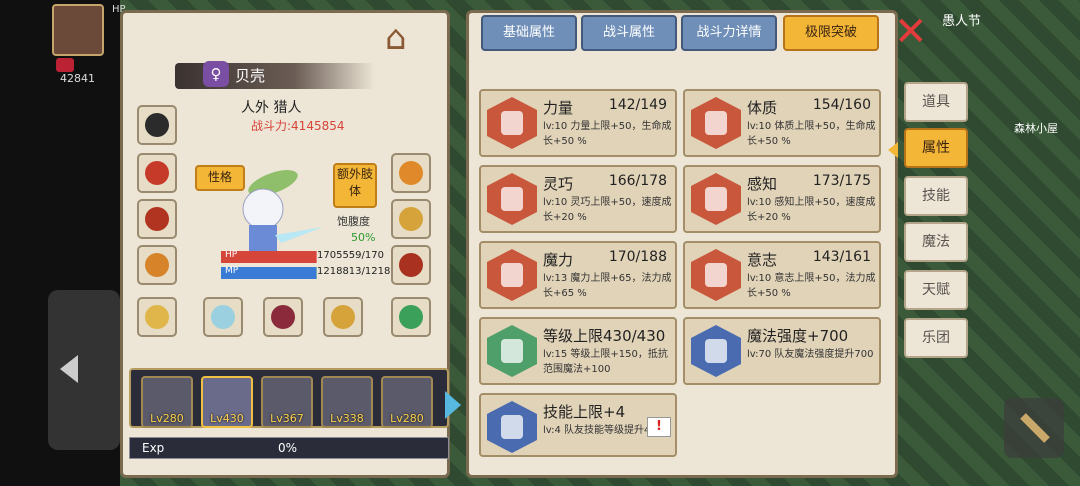 This screenshot has width=1080, height=486. Describe the element at coordinates (157, 317) in the screenshot. I see `equip-ring-icon` at that location.